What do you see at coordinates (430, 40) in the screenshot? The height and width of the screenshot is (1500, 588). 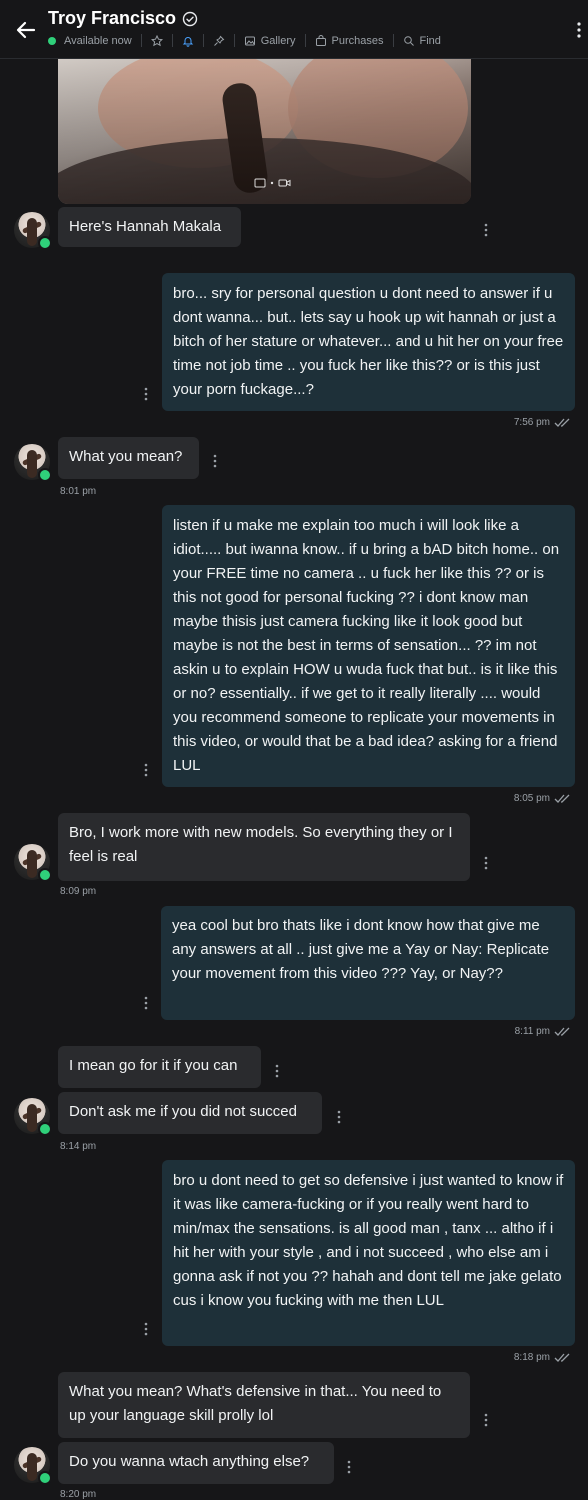 I see `find-label: Find` at bounding box center [430, 40].